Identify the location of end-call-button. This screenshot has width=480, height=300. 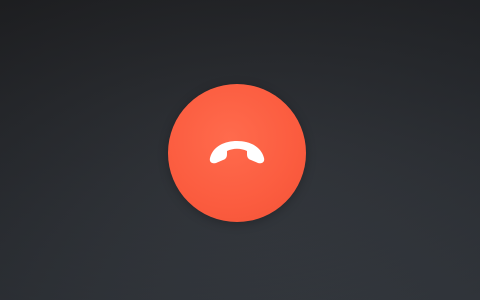
(237, 153).